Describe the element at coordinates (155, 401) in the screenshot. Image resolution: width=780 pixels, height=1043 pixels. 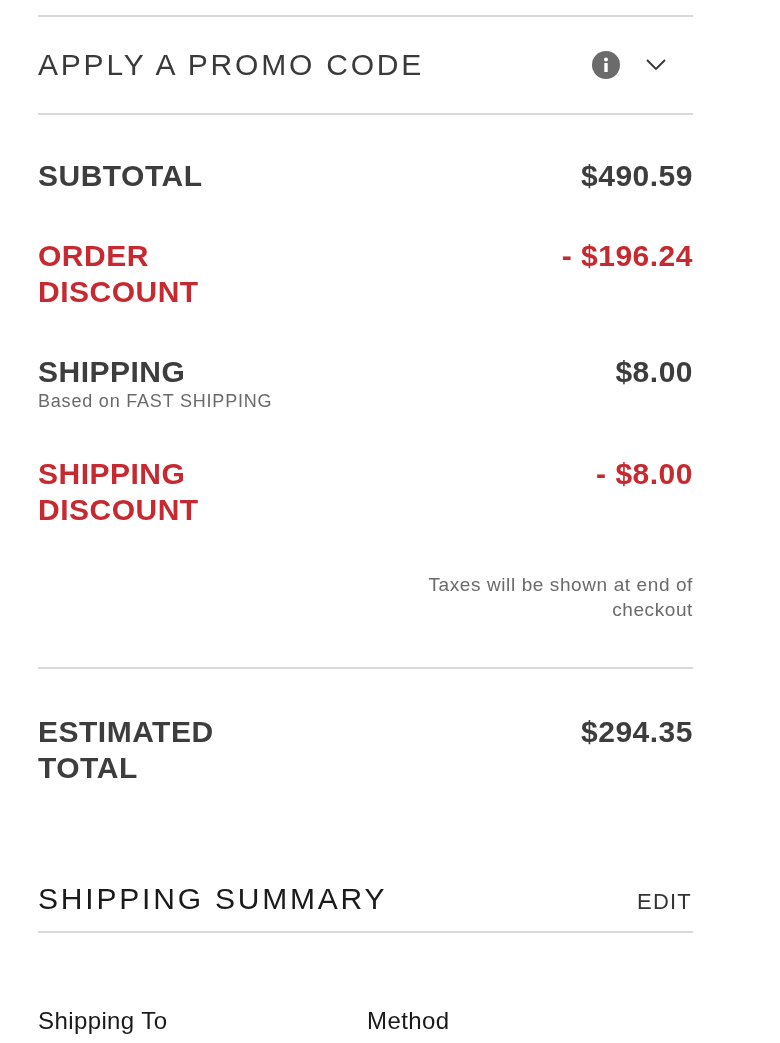
I see `shipping-method-note: Based on FAST SHIPPING` at that location.